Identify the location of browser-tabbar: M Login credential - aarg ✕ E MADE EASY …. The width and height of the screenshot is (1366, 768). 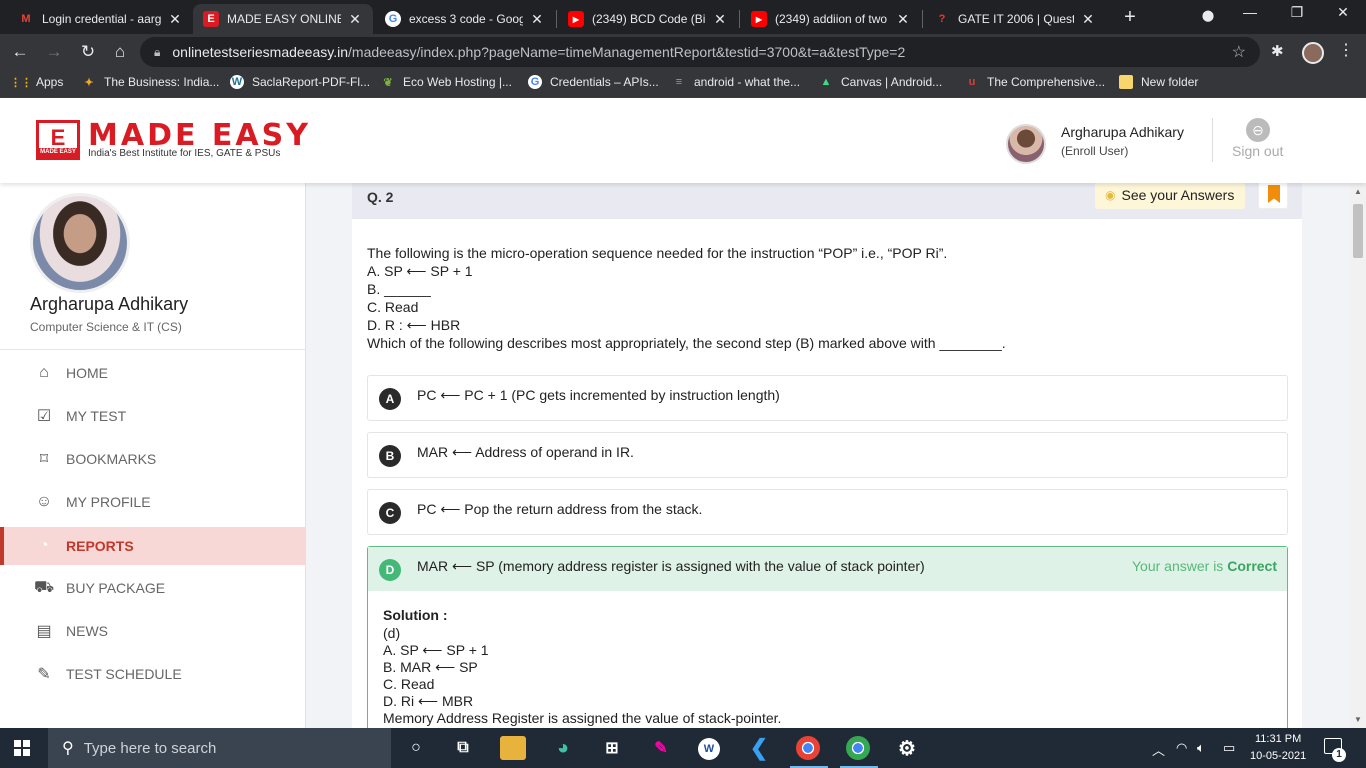
(683, 17).